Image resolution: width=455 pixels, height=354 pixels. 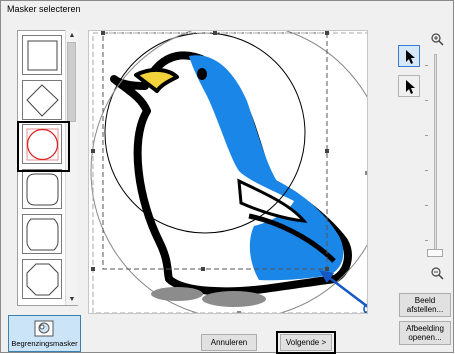 I want to click on diamond-shape-icon, so click(x=42, y=100).